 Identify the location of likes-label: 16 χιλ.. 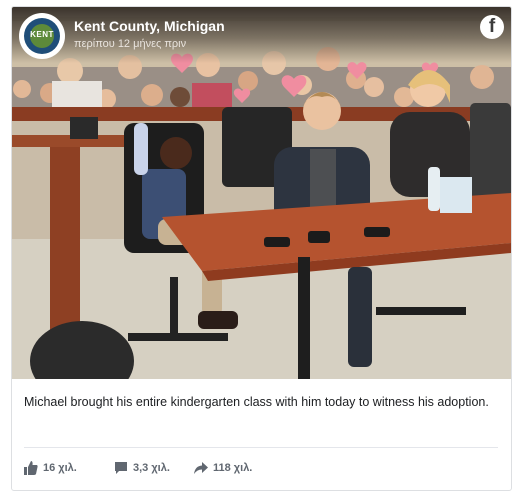
(60, 468).